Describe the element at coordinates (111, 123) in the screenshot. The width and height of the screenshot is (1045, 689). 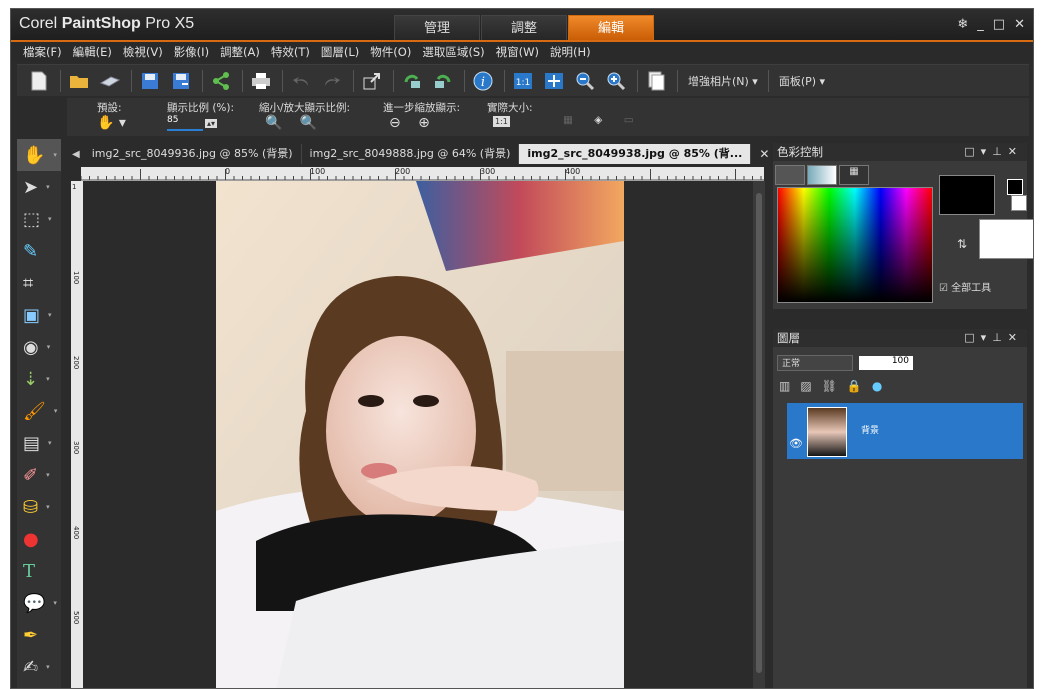
I see `preset-hand-icon: ✋ ▾` at that location.